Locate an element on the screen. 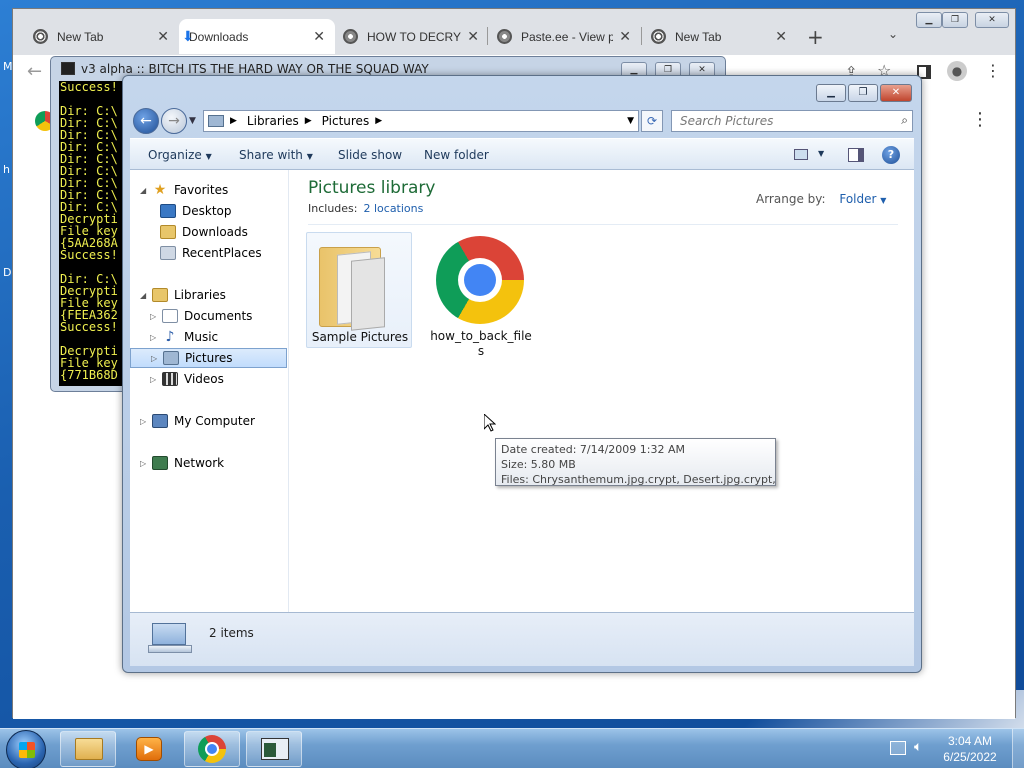 The height and width of the screenshot is (768, 1024). system-clock: 3:04 AM 6/25/2022 is located at coordinates (970, 749).